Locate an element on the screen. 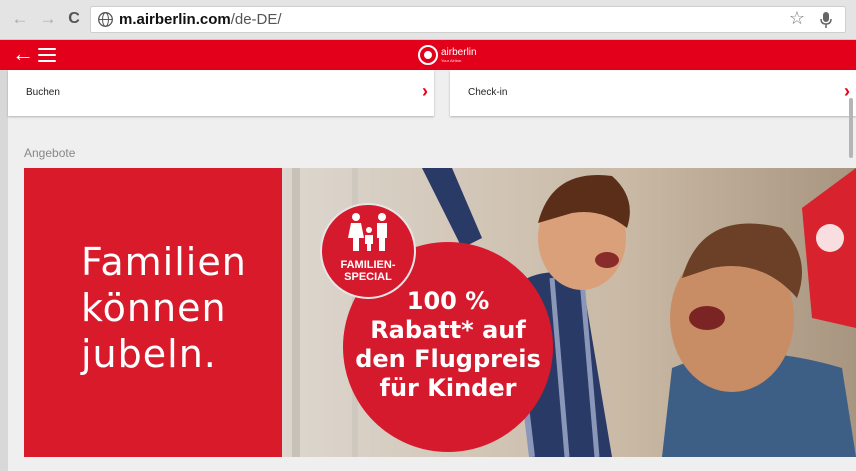 This screenshot has width=856, height=471. checkin-card: Check-in › is located at coordinates (653, 93).